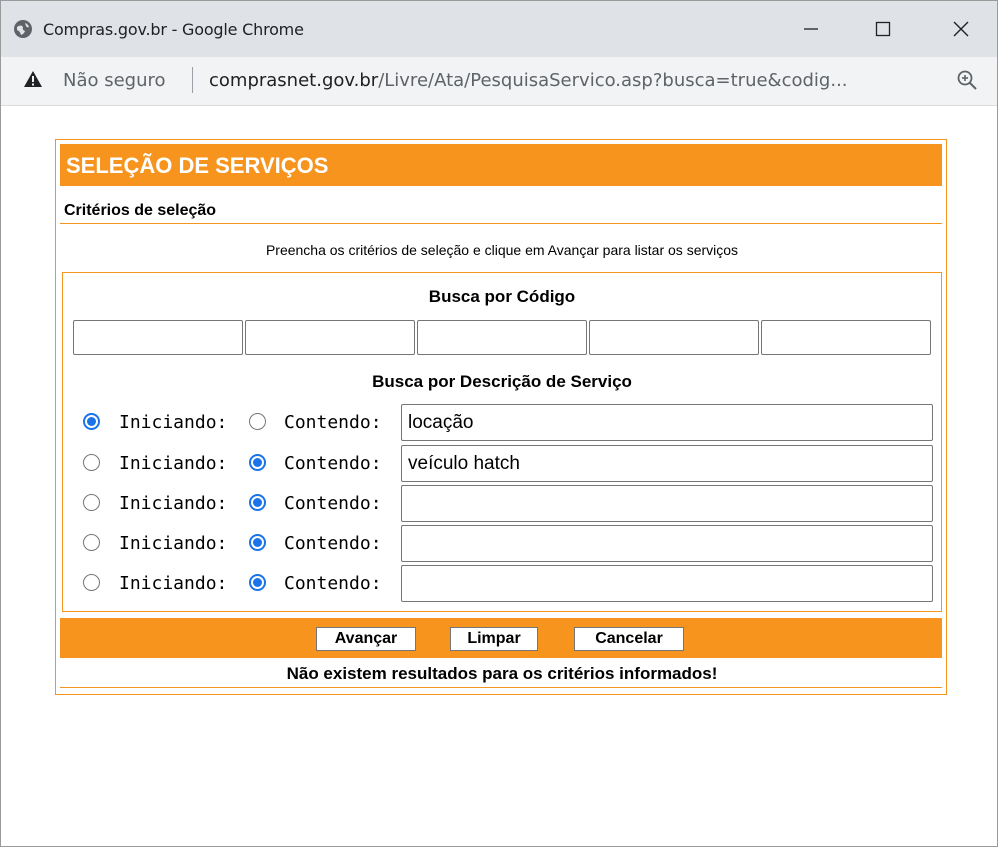  What do you see at coordinates (967, 80) in the screenshot?
I see `zoom-icon` at bounding box center [967, 80].